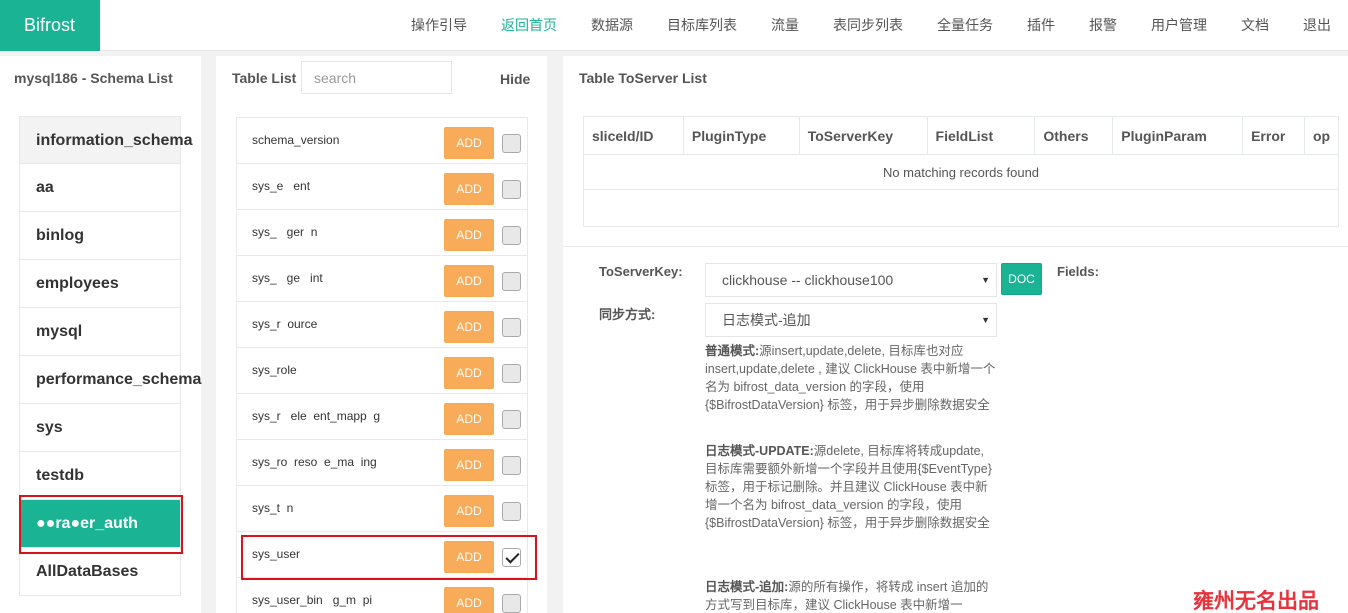  What do you see at coordinates (1021, 279) in the screenshot?
I see `doc-button: DOC` at bounding box center [1021, 279].